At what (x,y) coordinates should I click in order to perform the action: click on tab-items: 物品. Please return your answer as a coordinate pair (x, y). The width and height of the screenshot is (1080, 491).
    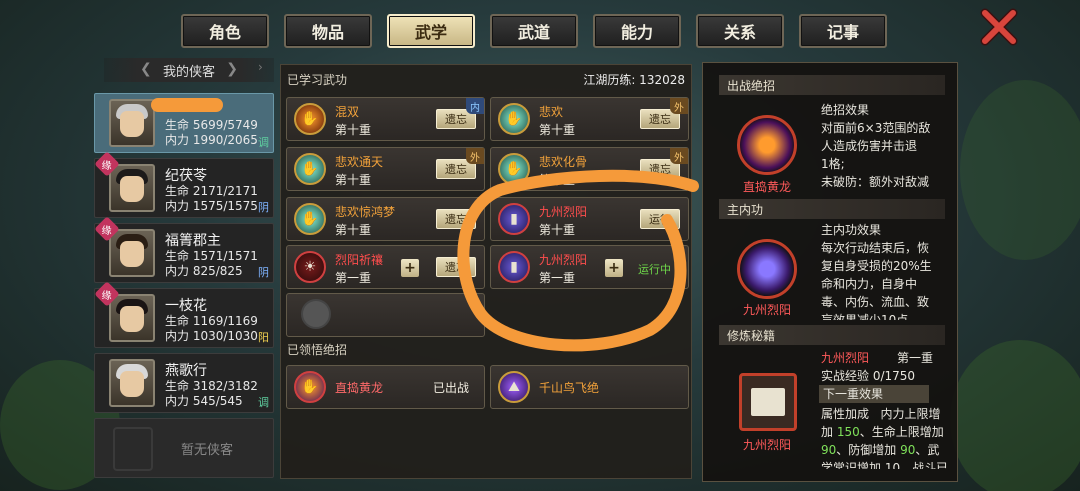
    Looking at the image, I should click on (328, 31).